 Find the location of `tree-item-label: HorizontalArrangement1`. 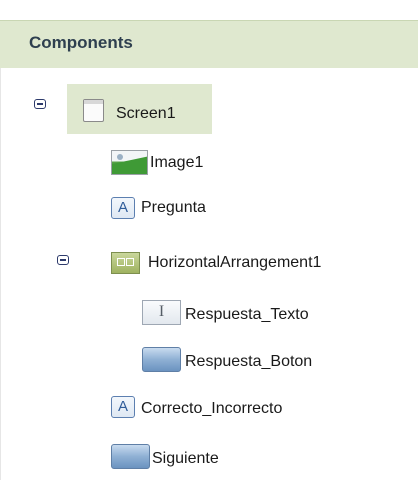

tree-item-label: HorizontalArrangement1 is located at coordinates (235, 262).